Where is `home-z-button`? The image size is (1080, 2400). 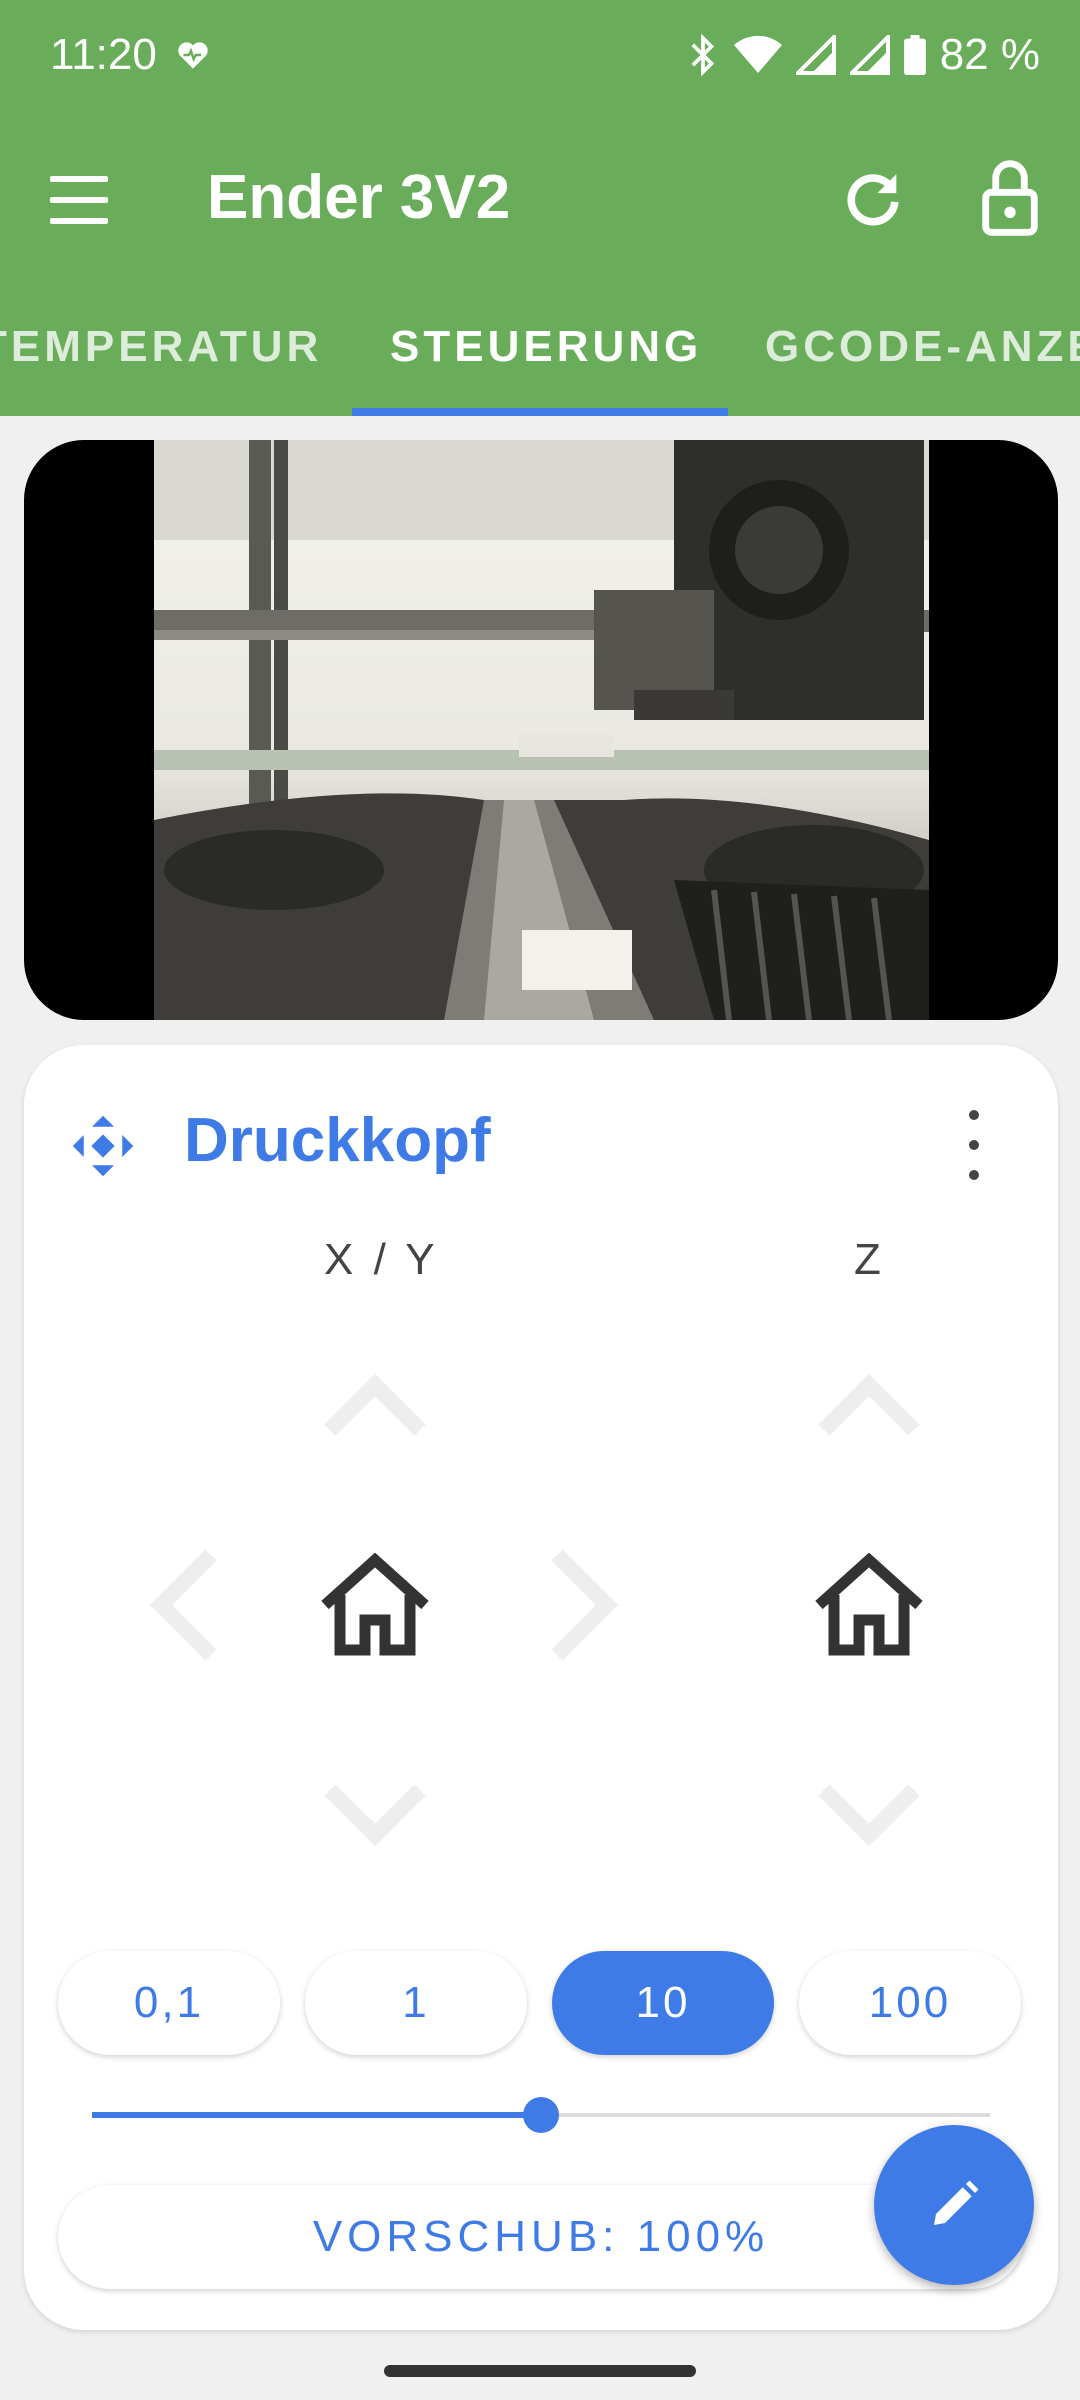 home-z-button is located at coordinates (869, 1605).